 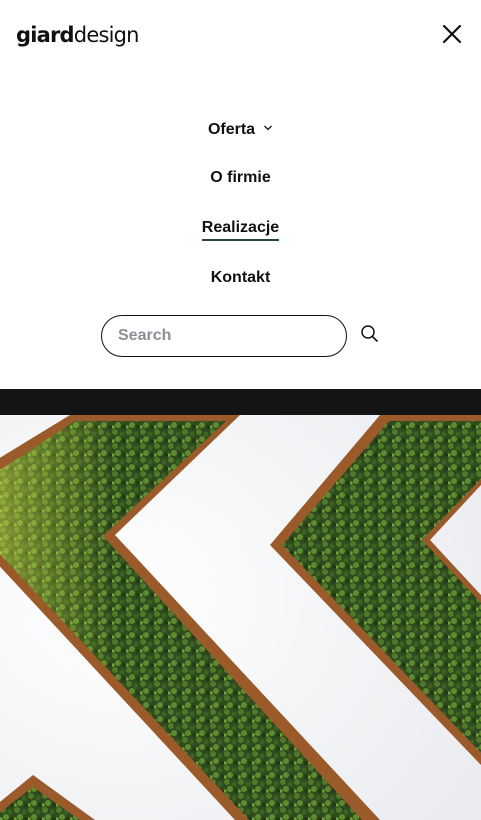 What do you see at coordinates (224, 336) in the screenshot?
I see `search-input` at bounding box center [224, 336].